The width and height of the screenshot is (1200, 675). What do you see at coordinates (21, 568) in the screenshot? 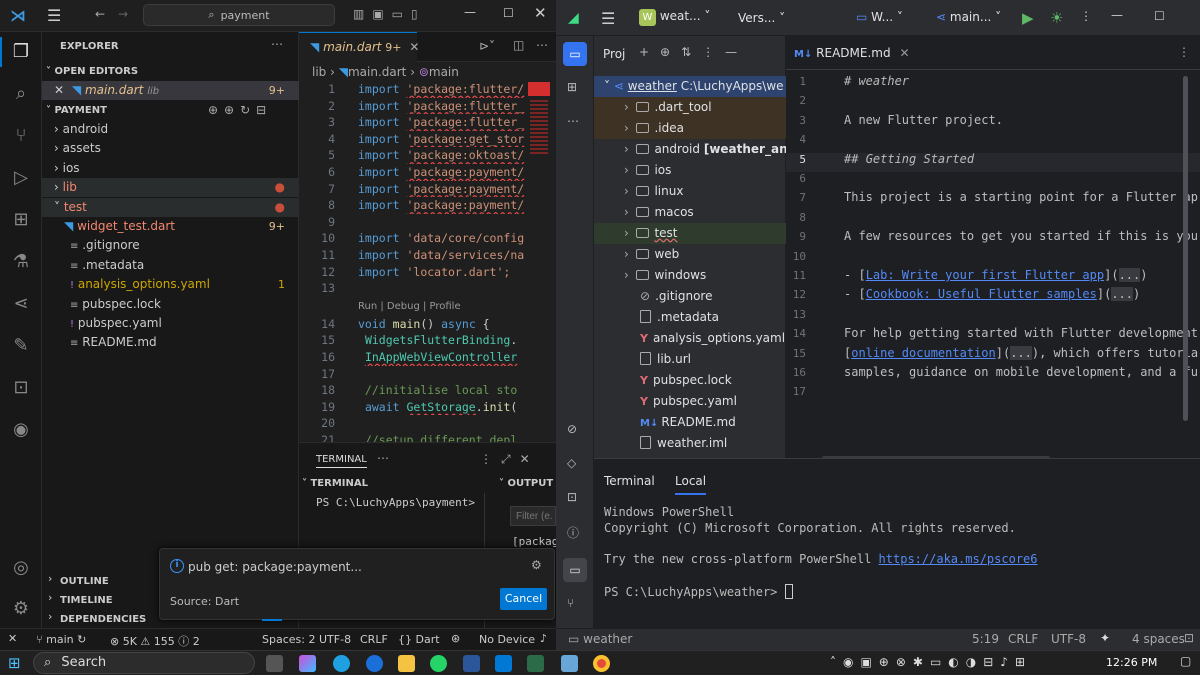
I see `account-icon: ◎` at bounding box center [21, 568].